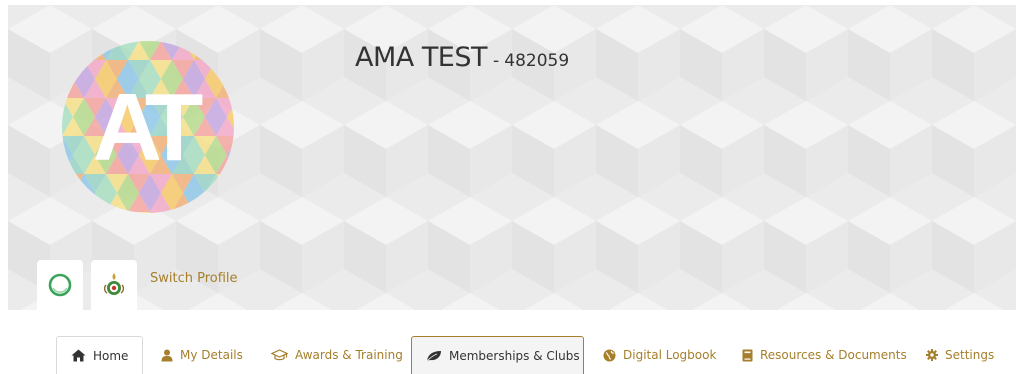  Describe the element at coordinates (349, 355) in the screenshot. I see `nav-tab-awards-training-label: Awards & Training` at that location.